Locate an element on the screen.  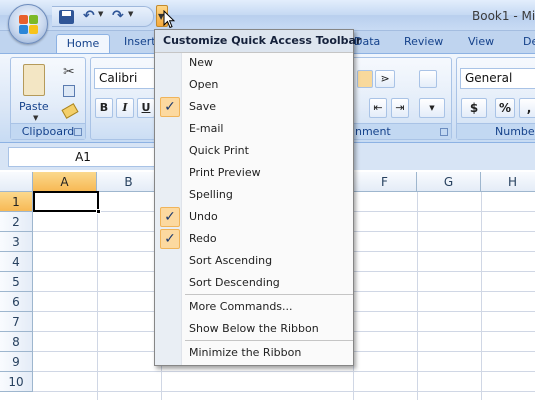
row-header-4: 4 is located at coordinates (16, 262).